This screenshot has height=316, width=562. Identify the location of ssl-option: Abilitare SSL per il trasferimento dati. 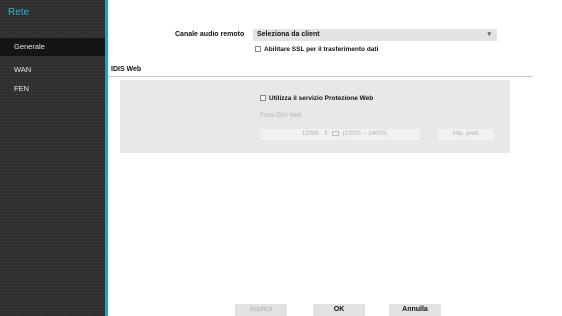
(316, 49).